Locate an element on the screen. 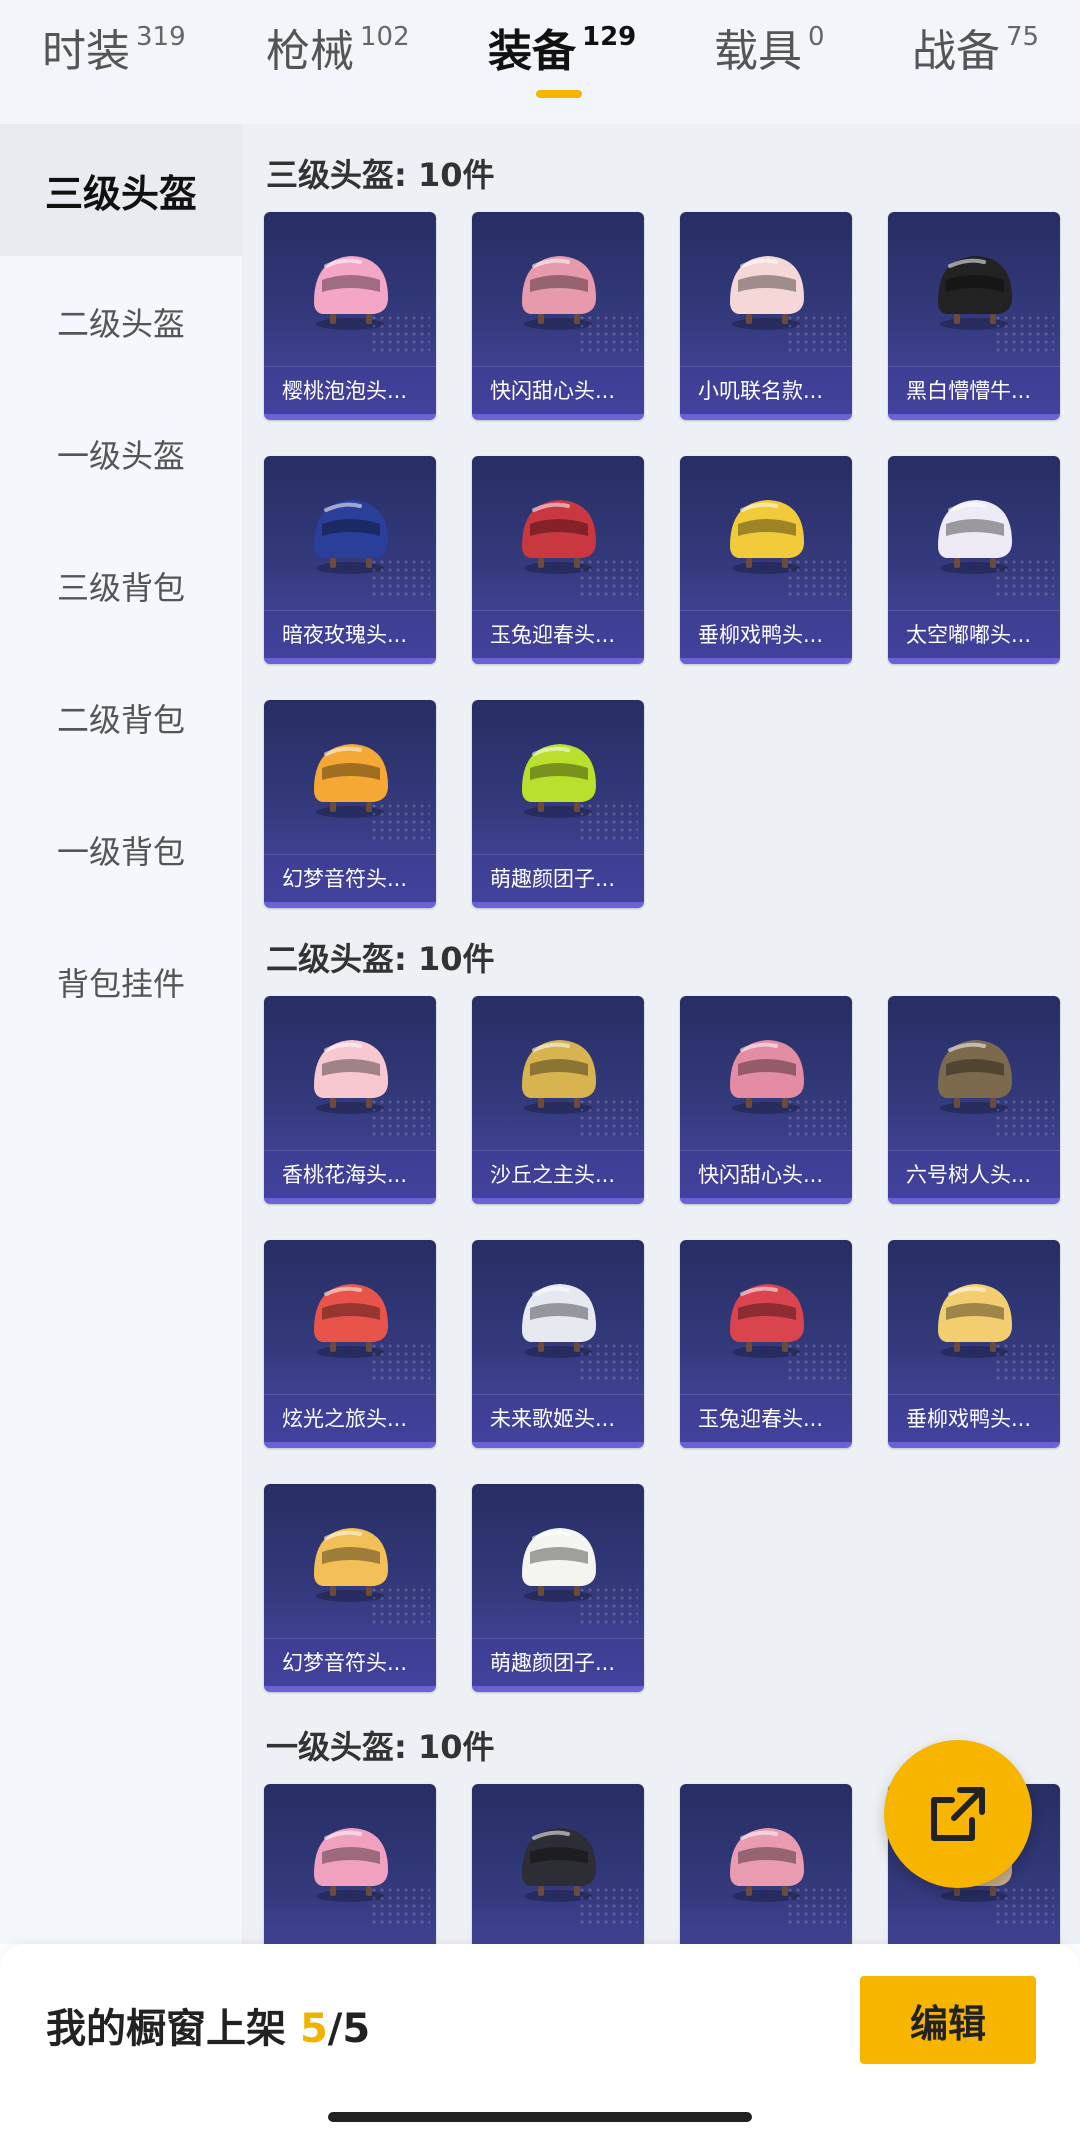 The height and width of the screenshot is (2142, 1080). pink-moto-helmet-icon is located at coordinates (767, 1865).